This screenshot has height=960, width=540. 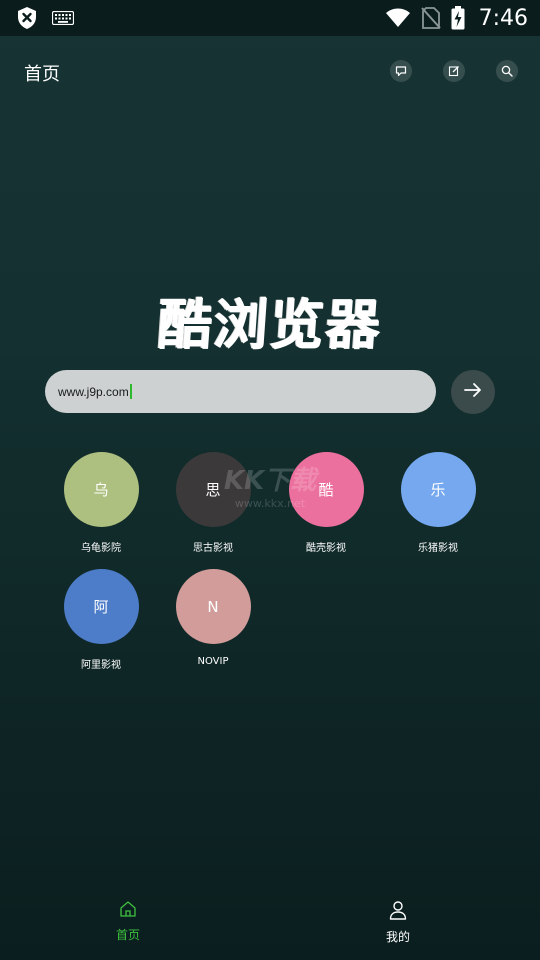 I want to click on shortcut-avatar: N, so click(x=213, y=606).